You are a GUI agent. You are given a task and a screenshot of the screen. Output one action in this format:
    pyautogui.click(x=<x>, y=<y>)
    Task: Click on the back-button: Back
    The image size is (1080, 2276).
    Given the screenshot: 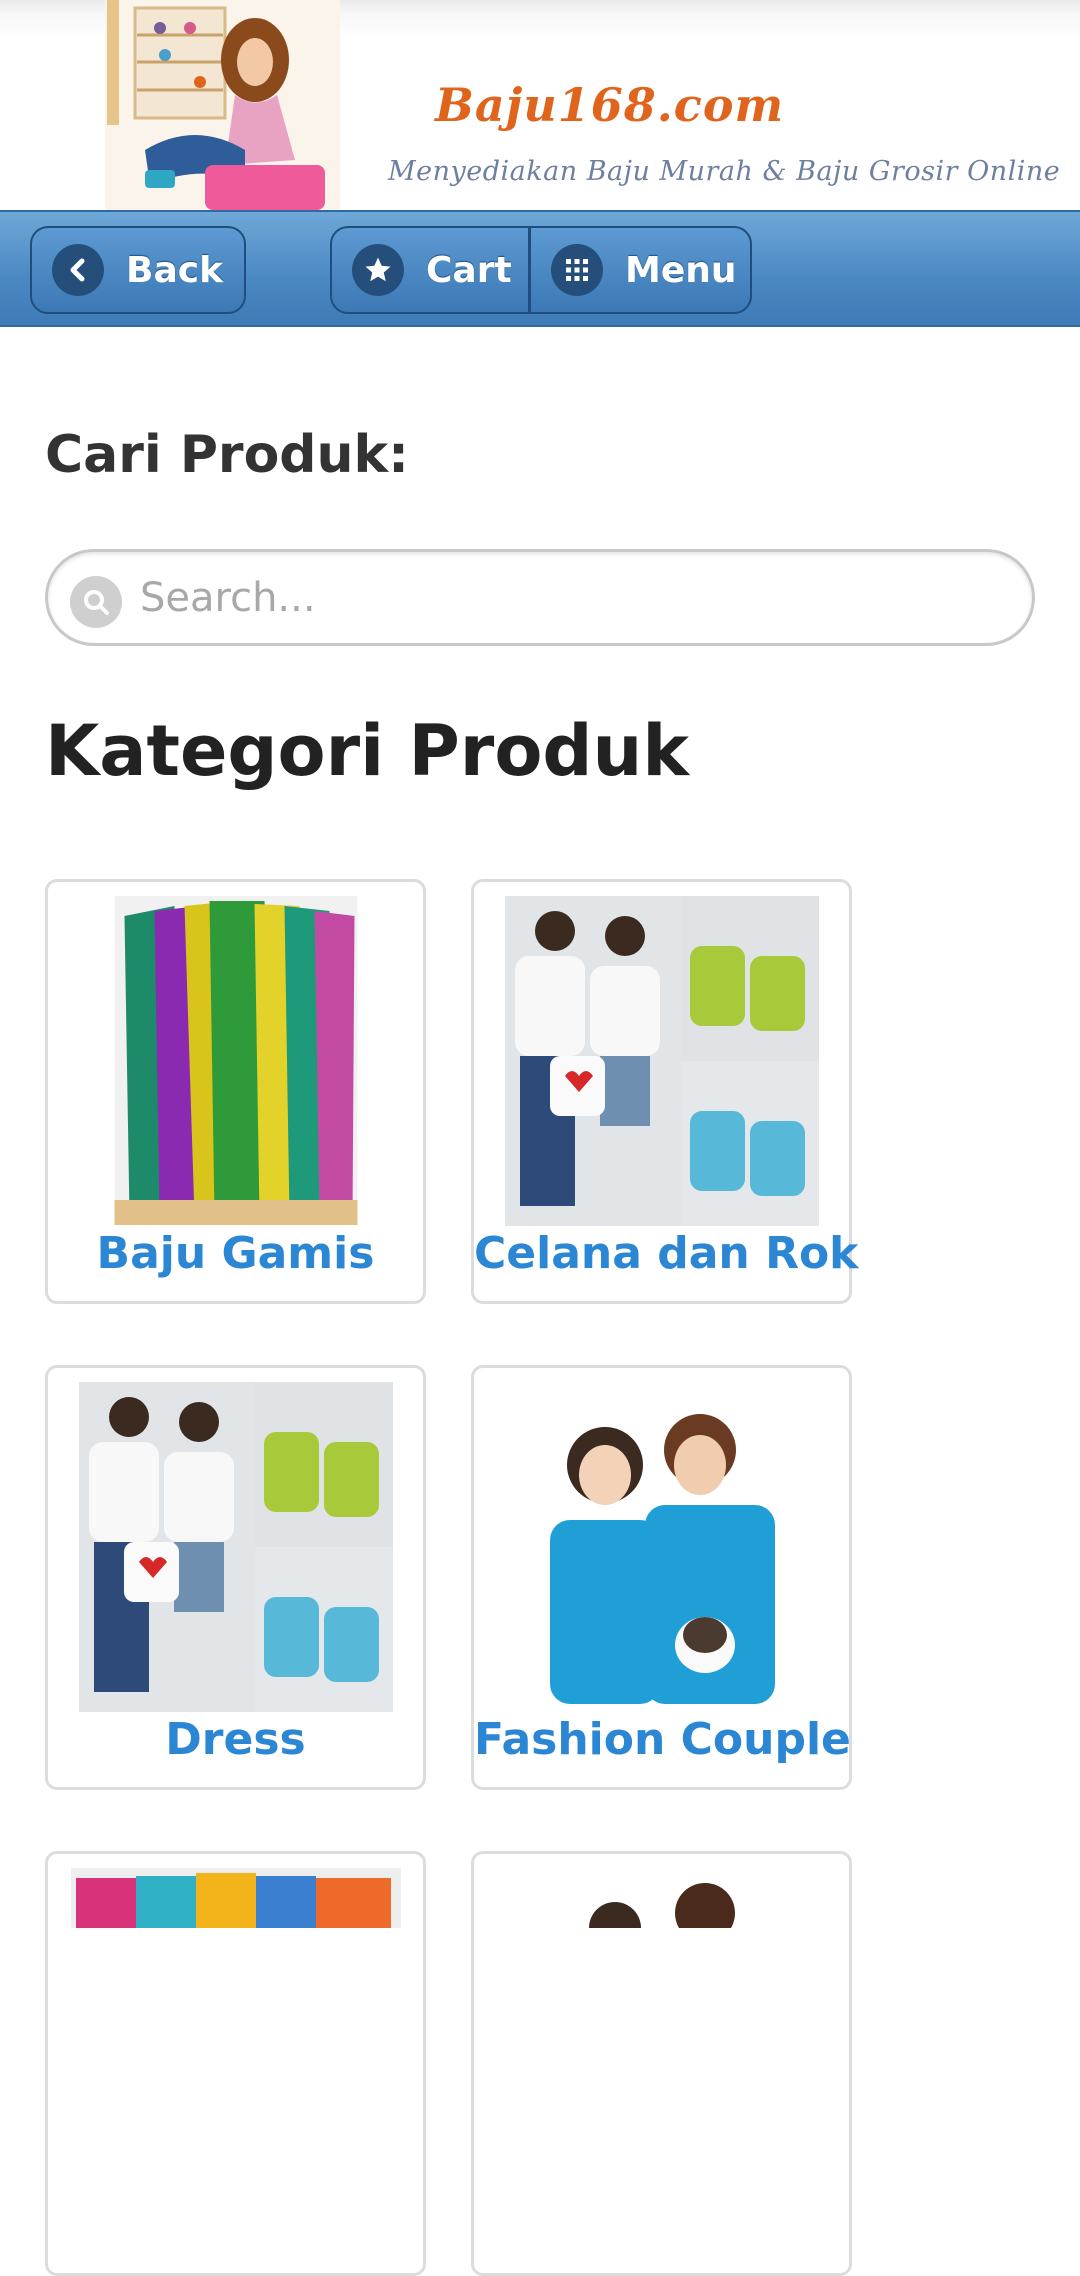 What is the action you would take?
    pyautogui.click(x=138, y=270)
    